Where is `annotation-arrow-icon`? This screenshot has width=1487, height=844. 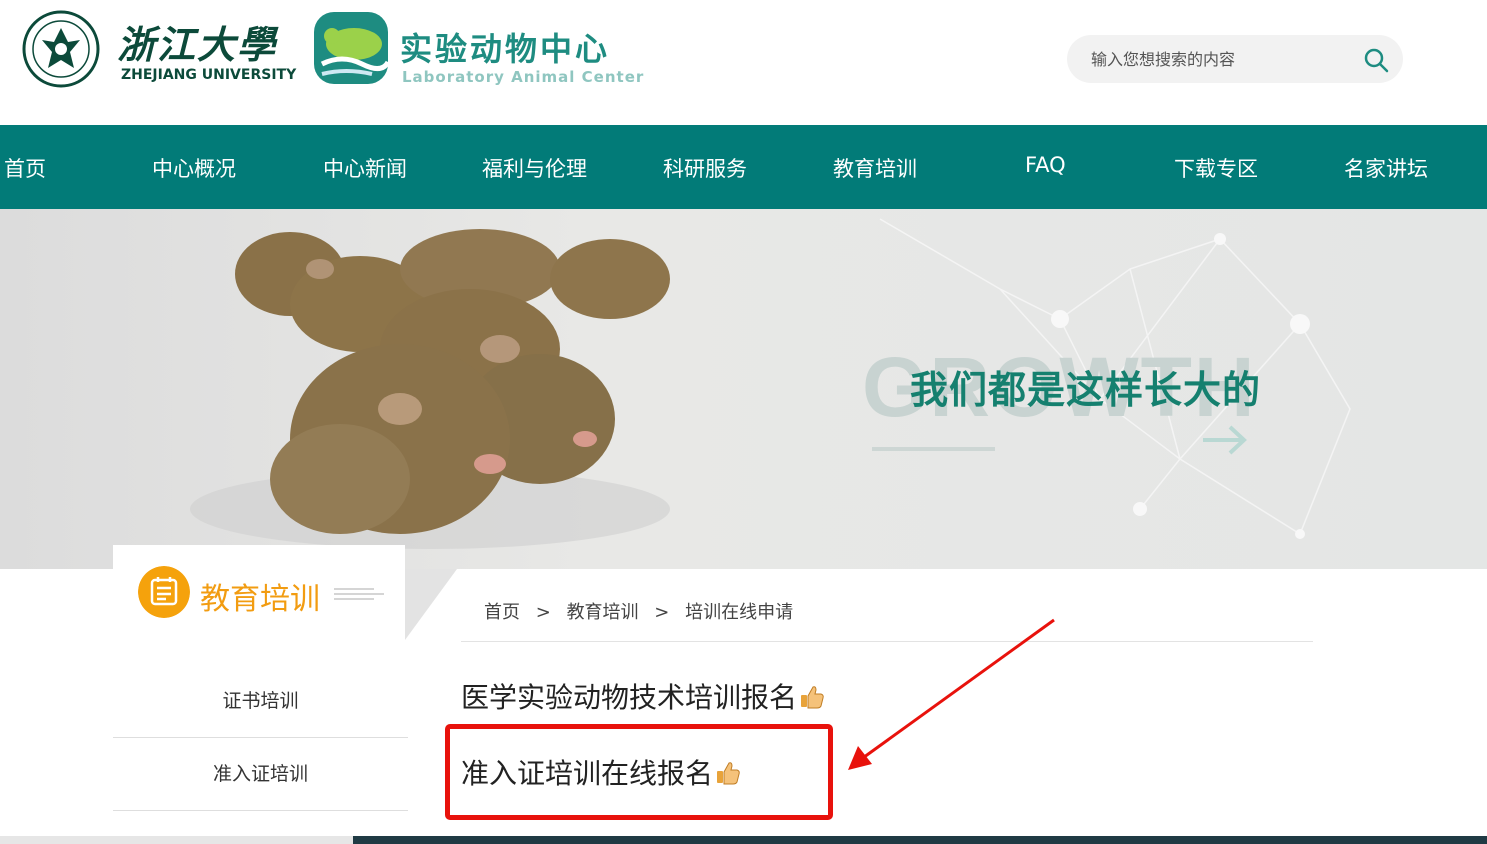
annotation-arrow-icon is located at coordinates (951, 694).